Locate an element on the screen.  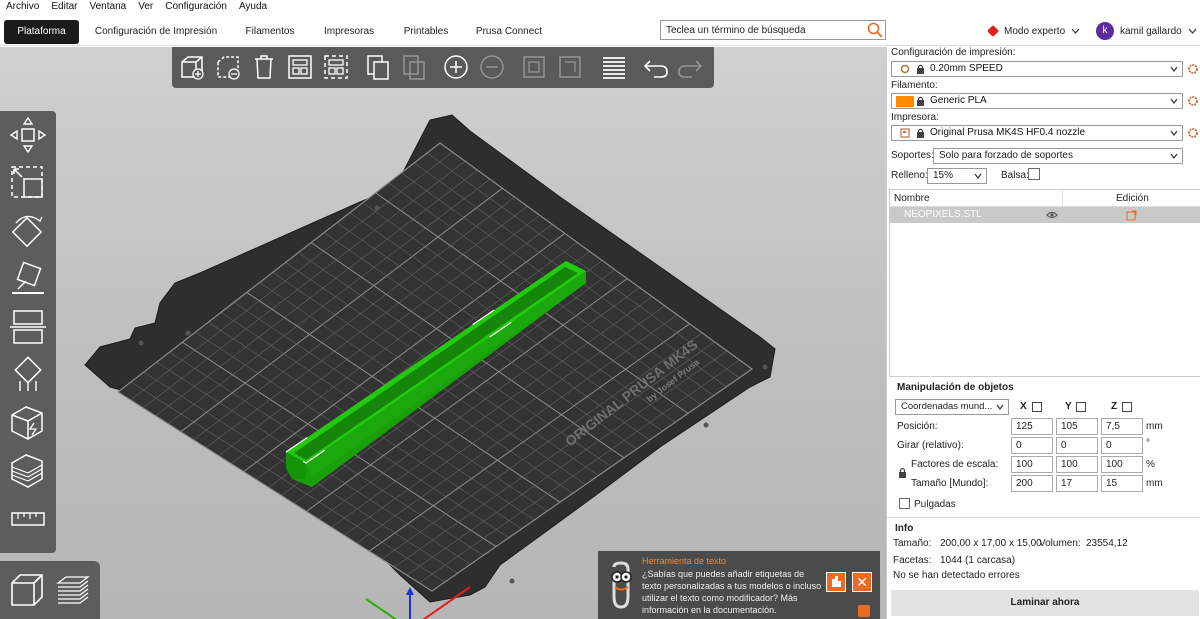
filament-label: Filamento: is located at coordinates (914, 85).